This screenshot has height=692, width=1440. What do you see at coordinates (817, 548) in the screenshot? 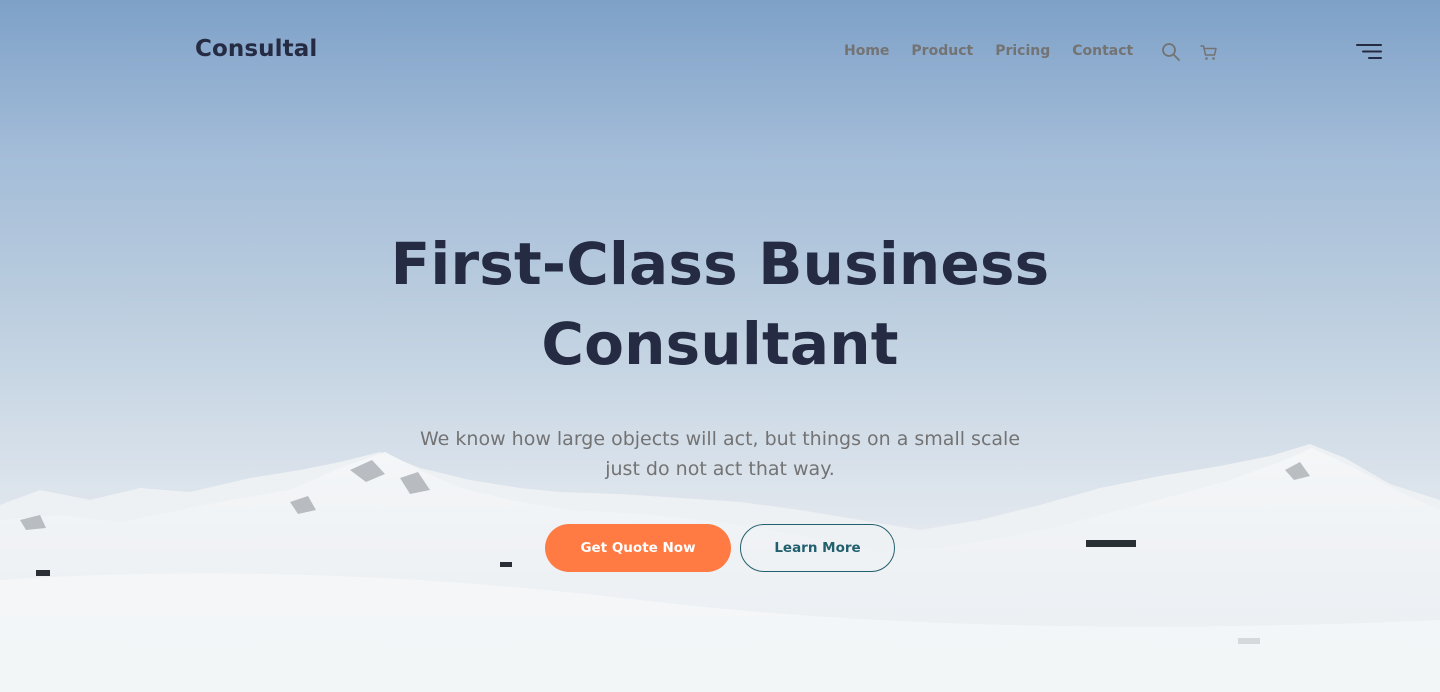
I see `learn-more-button: Learn More` at bounding box center [817, 548].